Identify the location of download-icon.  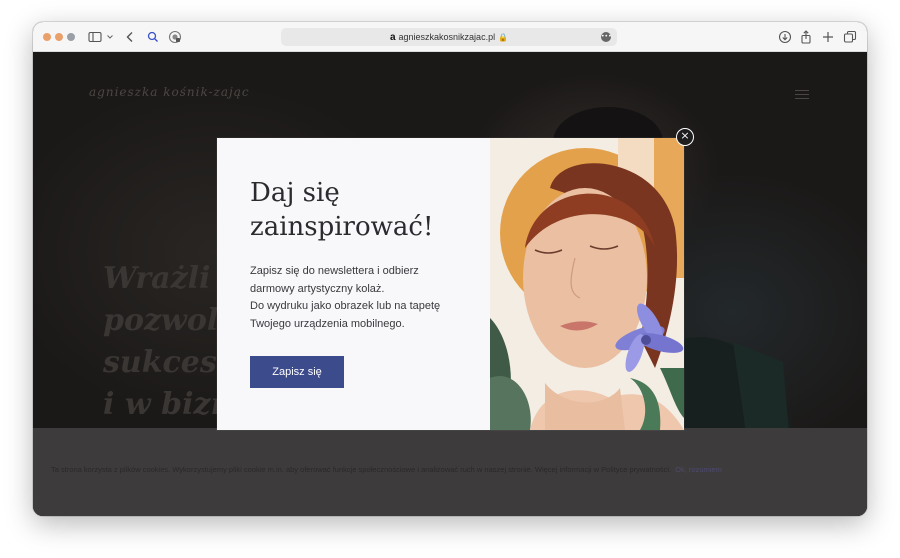
(785, 37).